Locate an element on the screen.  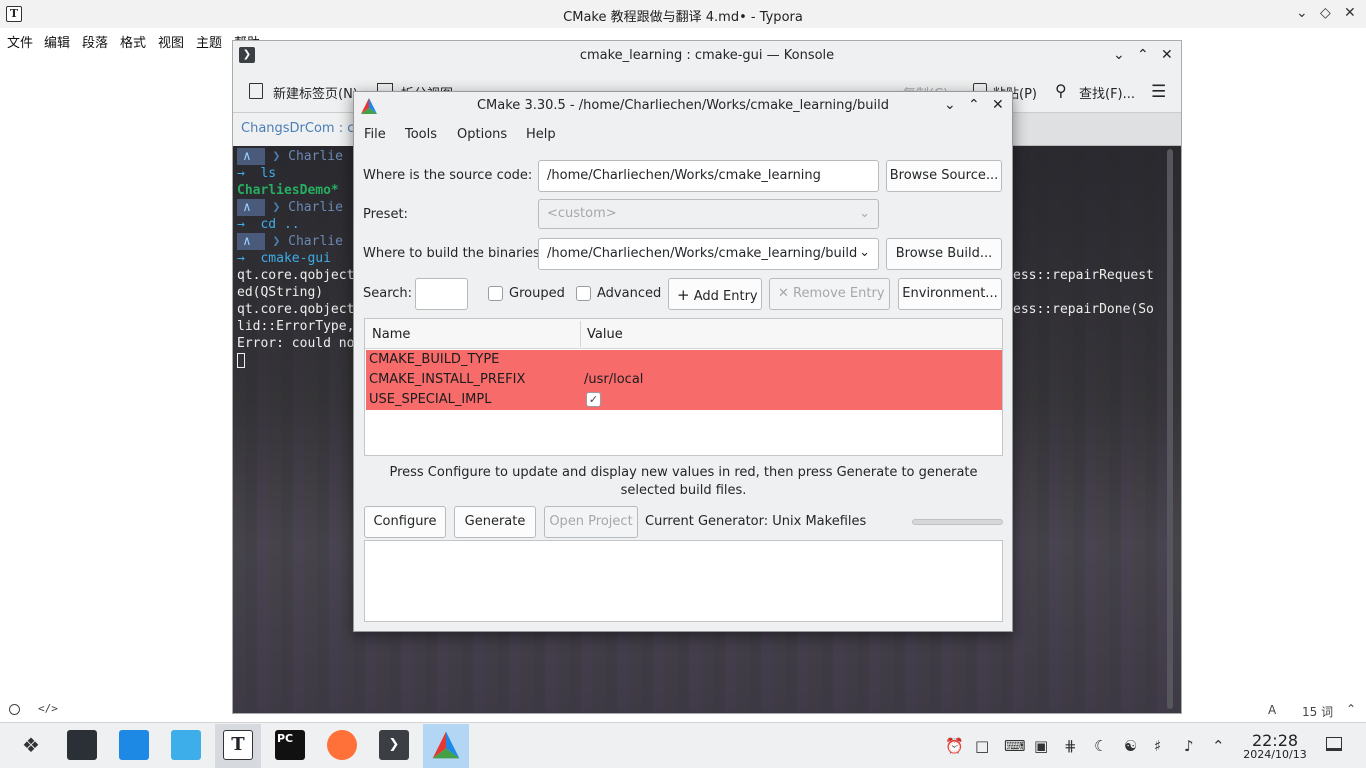
menu-help: Help is located at coordinates (541, 134).